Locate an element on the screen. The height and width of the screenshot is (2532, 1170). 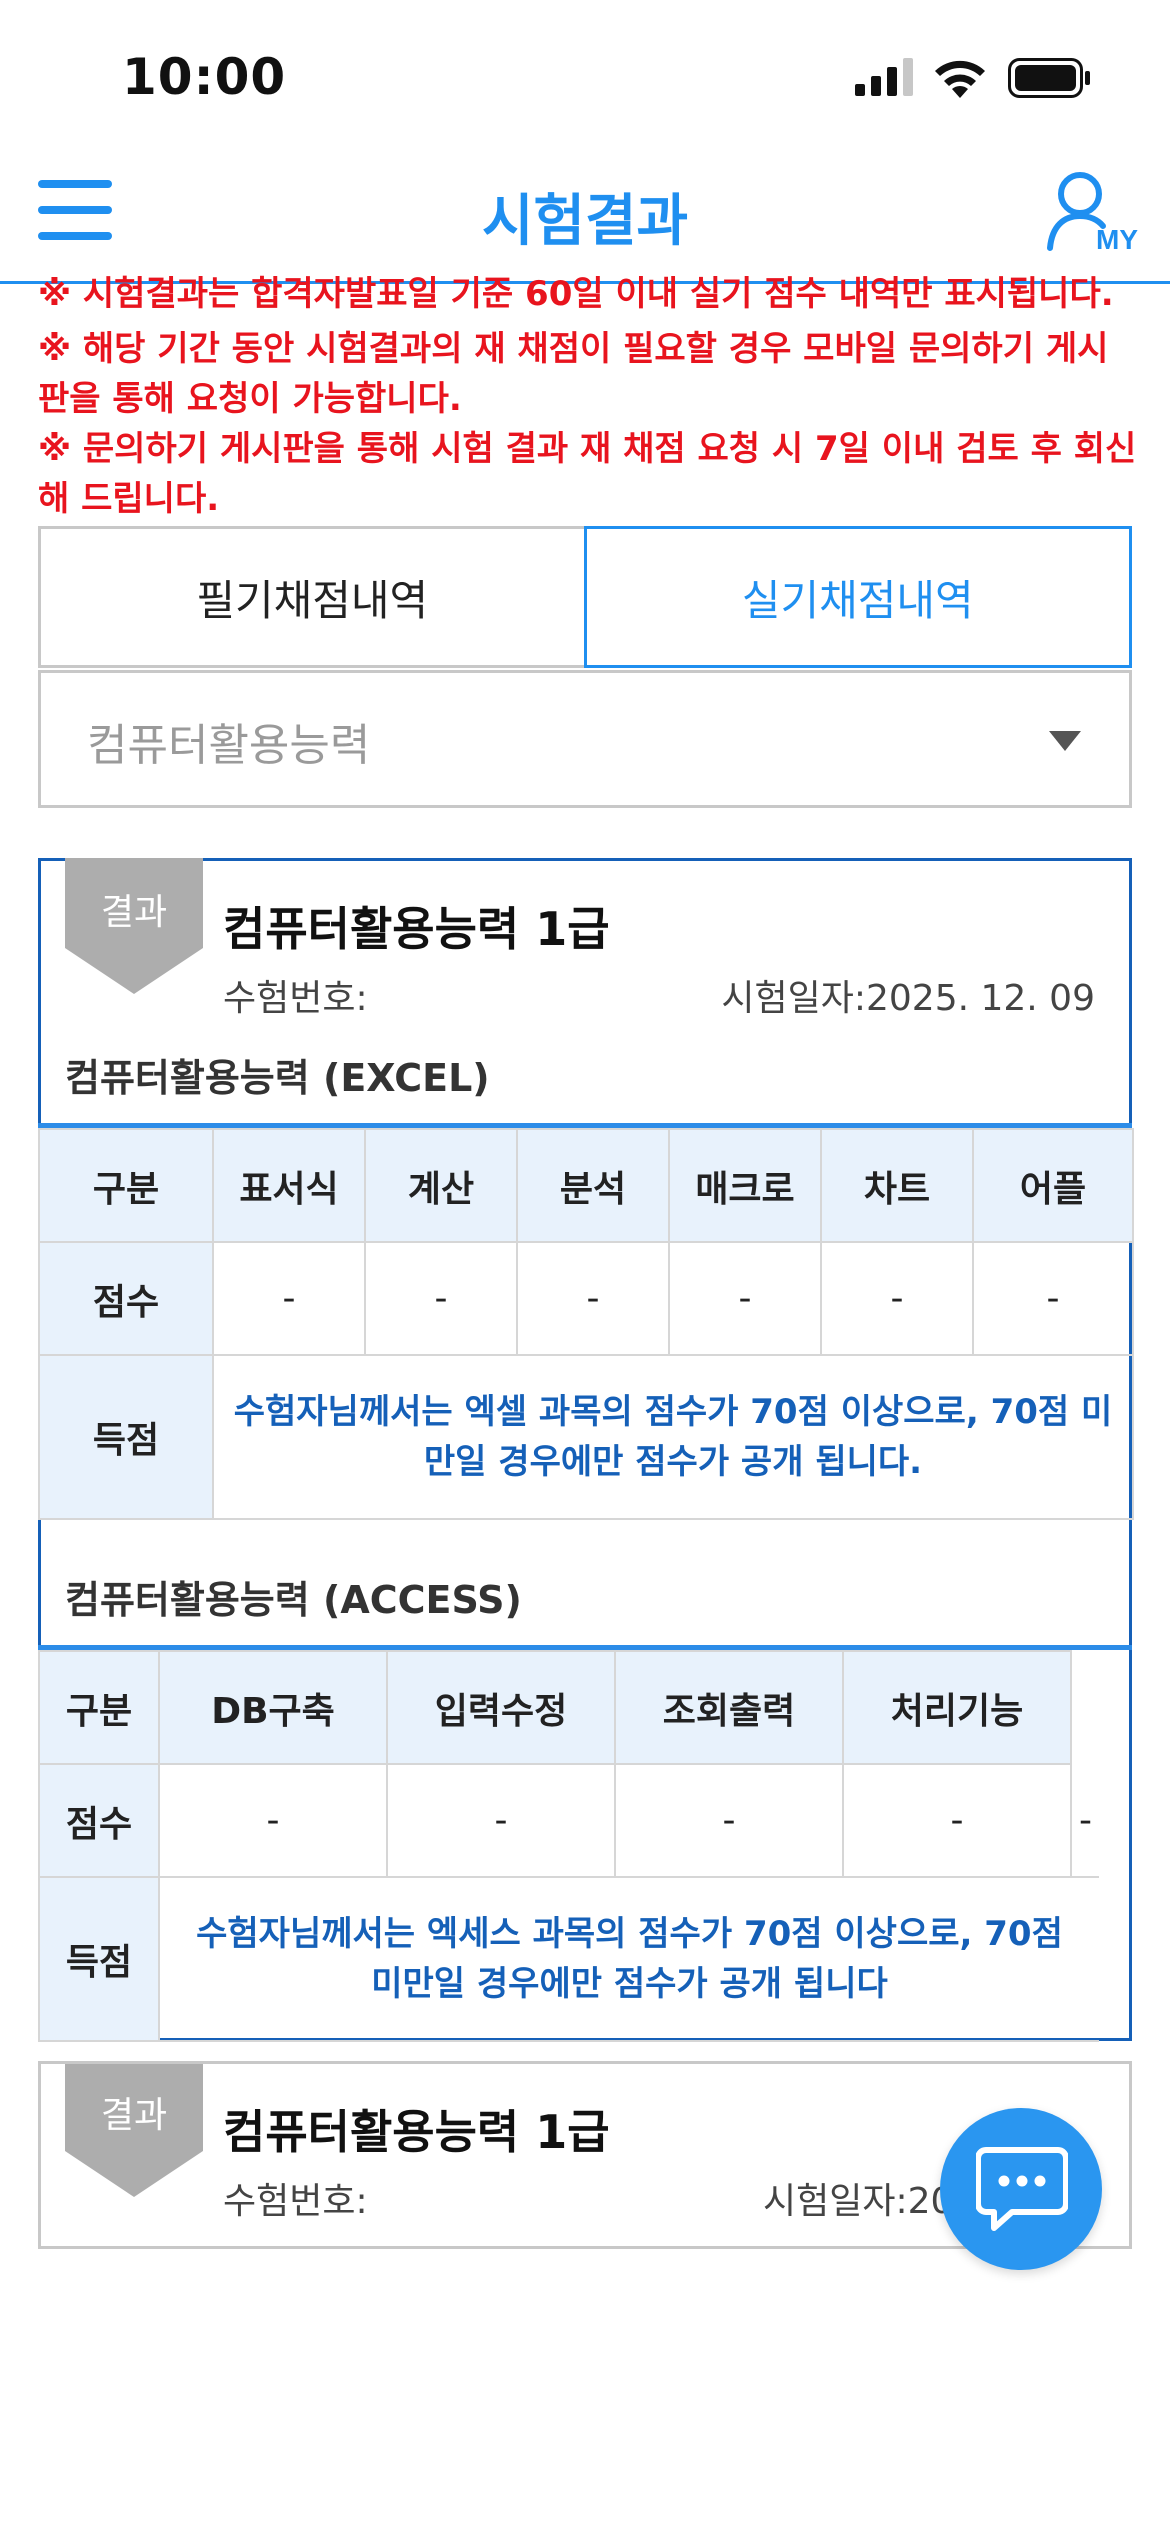
chevron-down-icon is located at coordinates (1065, 741).